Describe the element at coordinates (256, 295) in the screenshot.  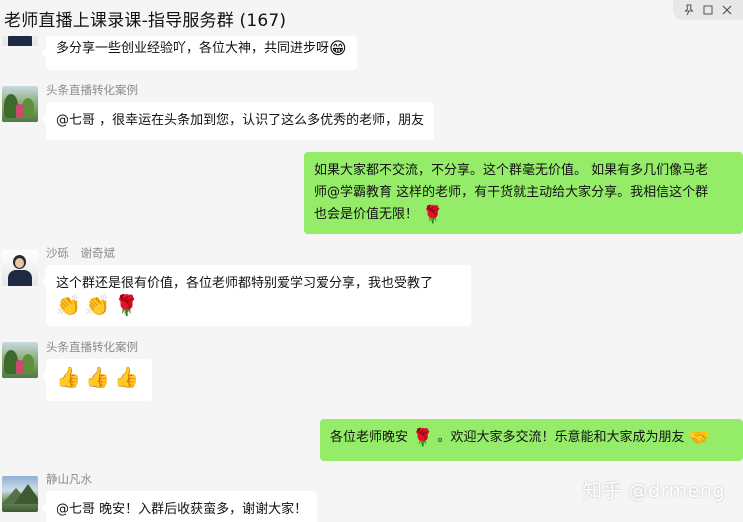
I see `message-bubble: 这个群还是很有价值，各位老师都特别爱学习爱分享，我也受教了 👏 👏 🌹` at that location.